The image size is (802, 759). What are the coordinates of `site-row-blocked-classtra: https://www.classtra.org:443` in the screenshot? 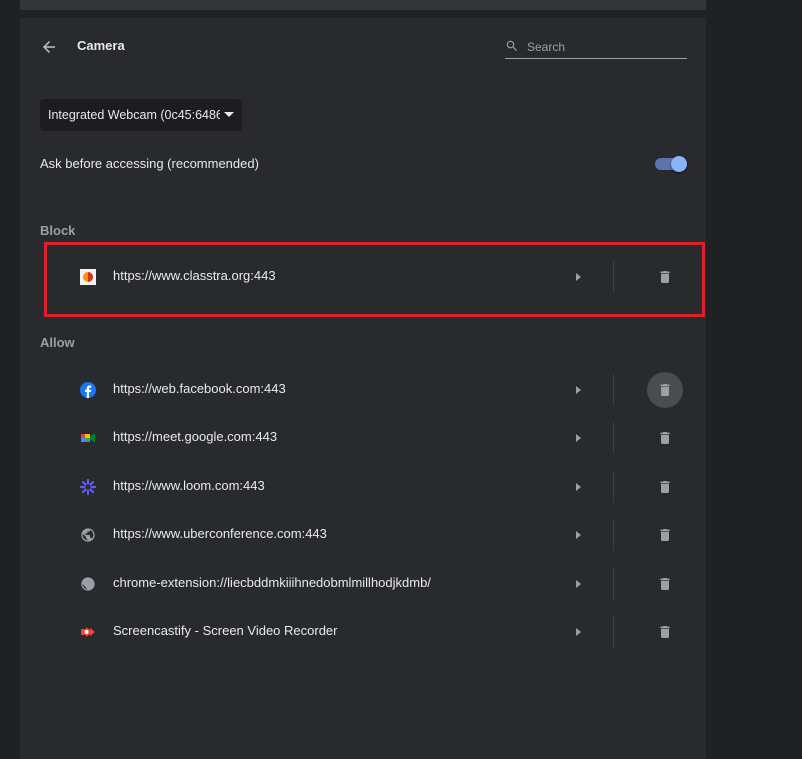 It's located at (375, 277).